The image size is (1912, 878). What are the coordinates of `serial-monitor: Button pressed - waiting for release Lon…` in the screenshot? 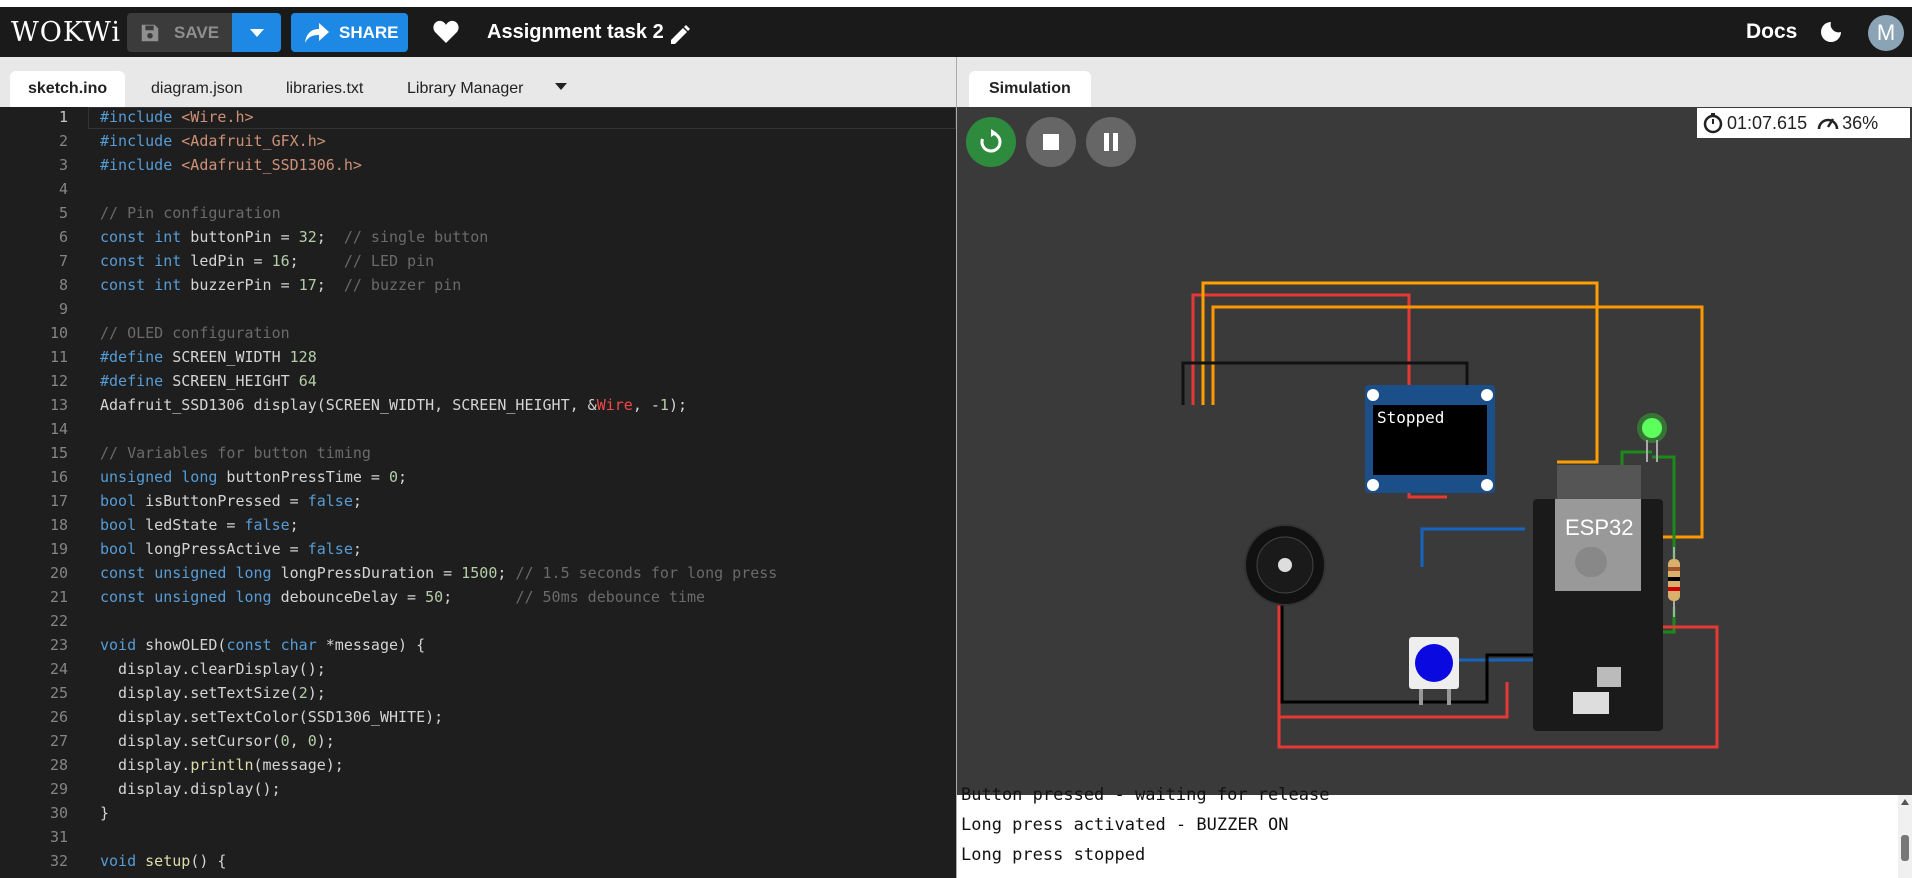 It's located at (1434, 831).